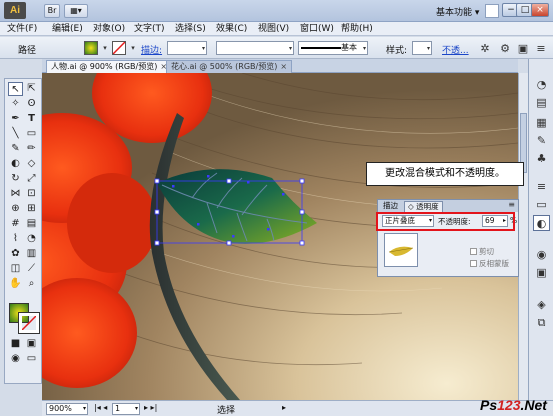 The image size is (553, 416). I want to click on control-menu-icon: ≡, so click(541, 48).